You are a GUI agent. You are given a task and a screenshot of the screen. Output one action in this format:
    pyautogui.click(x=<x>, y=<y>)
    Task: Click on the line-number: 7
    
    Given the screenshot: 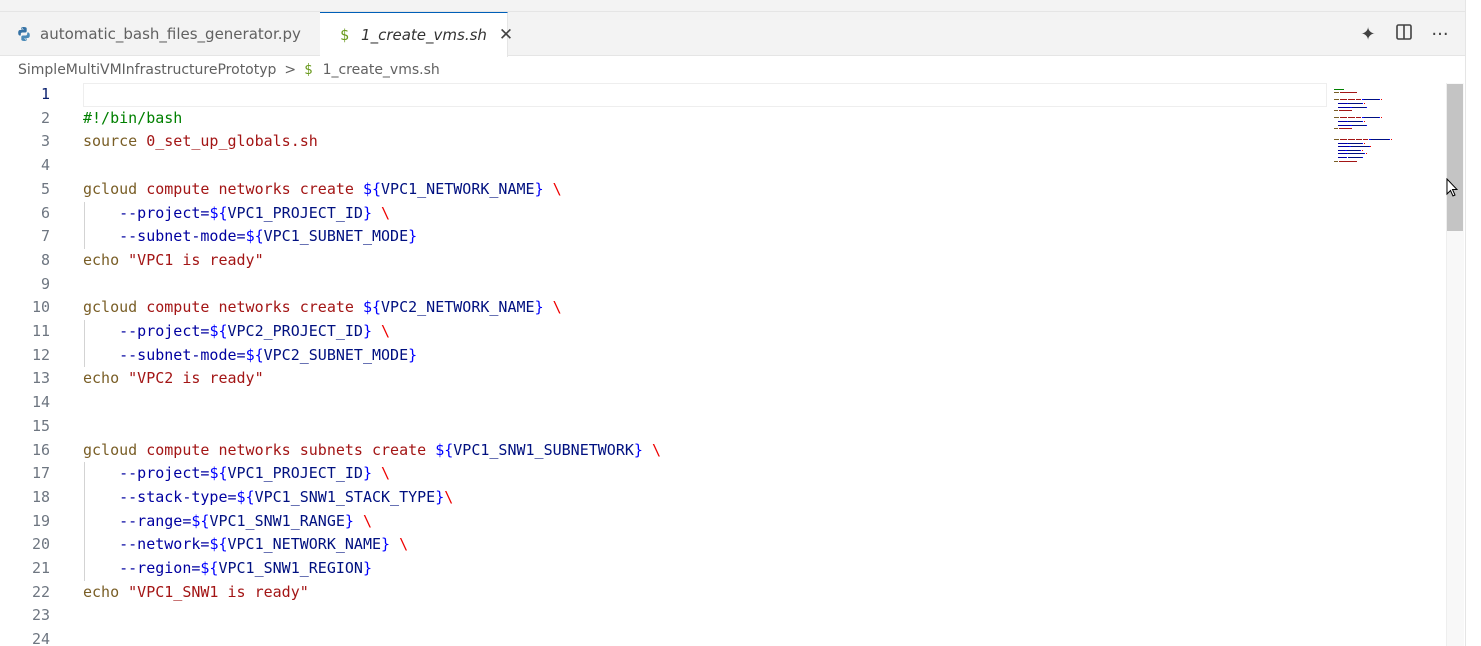 What is the action you would take?
    pyautogui.click(x=45, y=236)
    